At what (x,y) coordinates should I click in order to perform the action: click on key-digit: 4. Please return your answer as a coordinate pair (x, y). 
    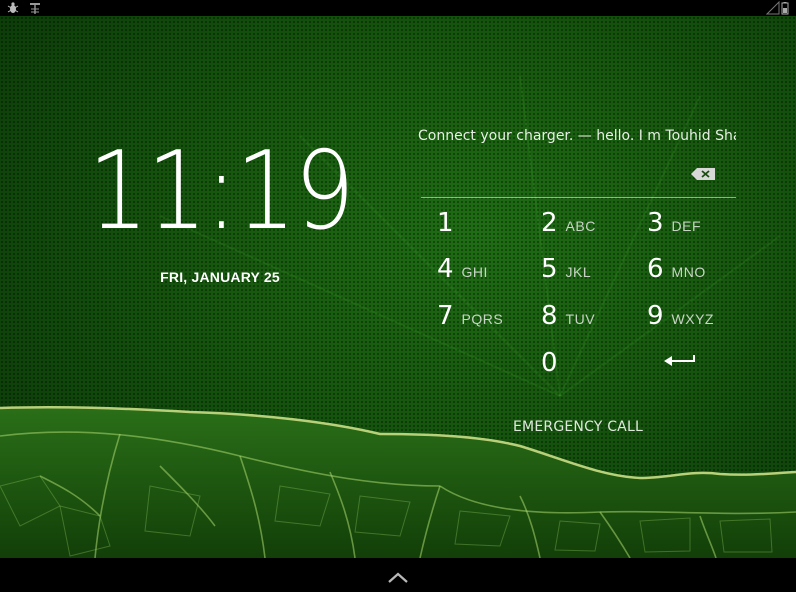
    Looking at the image, I should click on (445, 269).